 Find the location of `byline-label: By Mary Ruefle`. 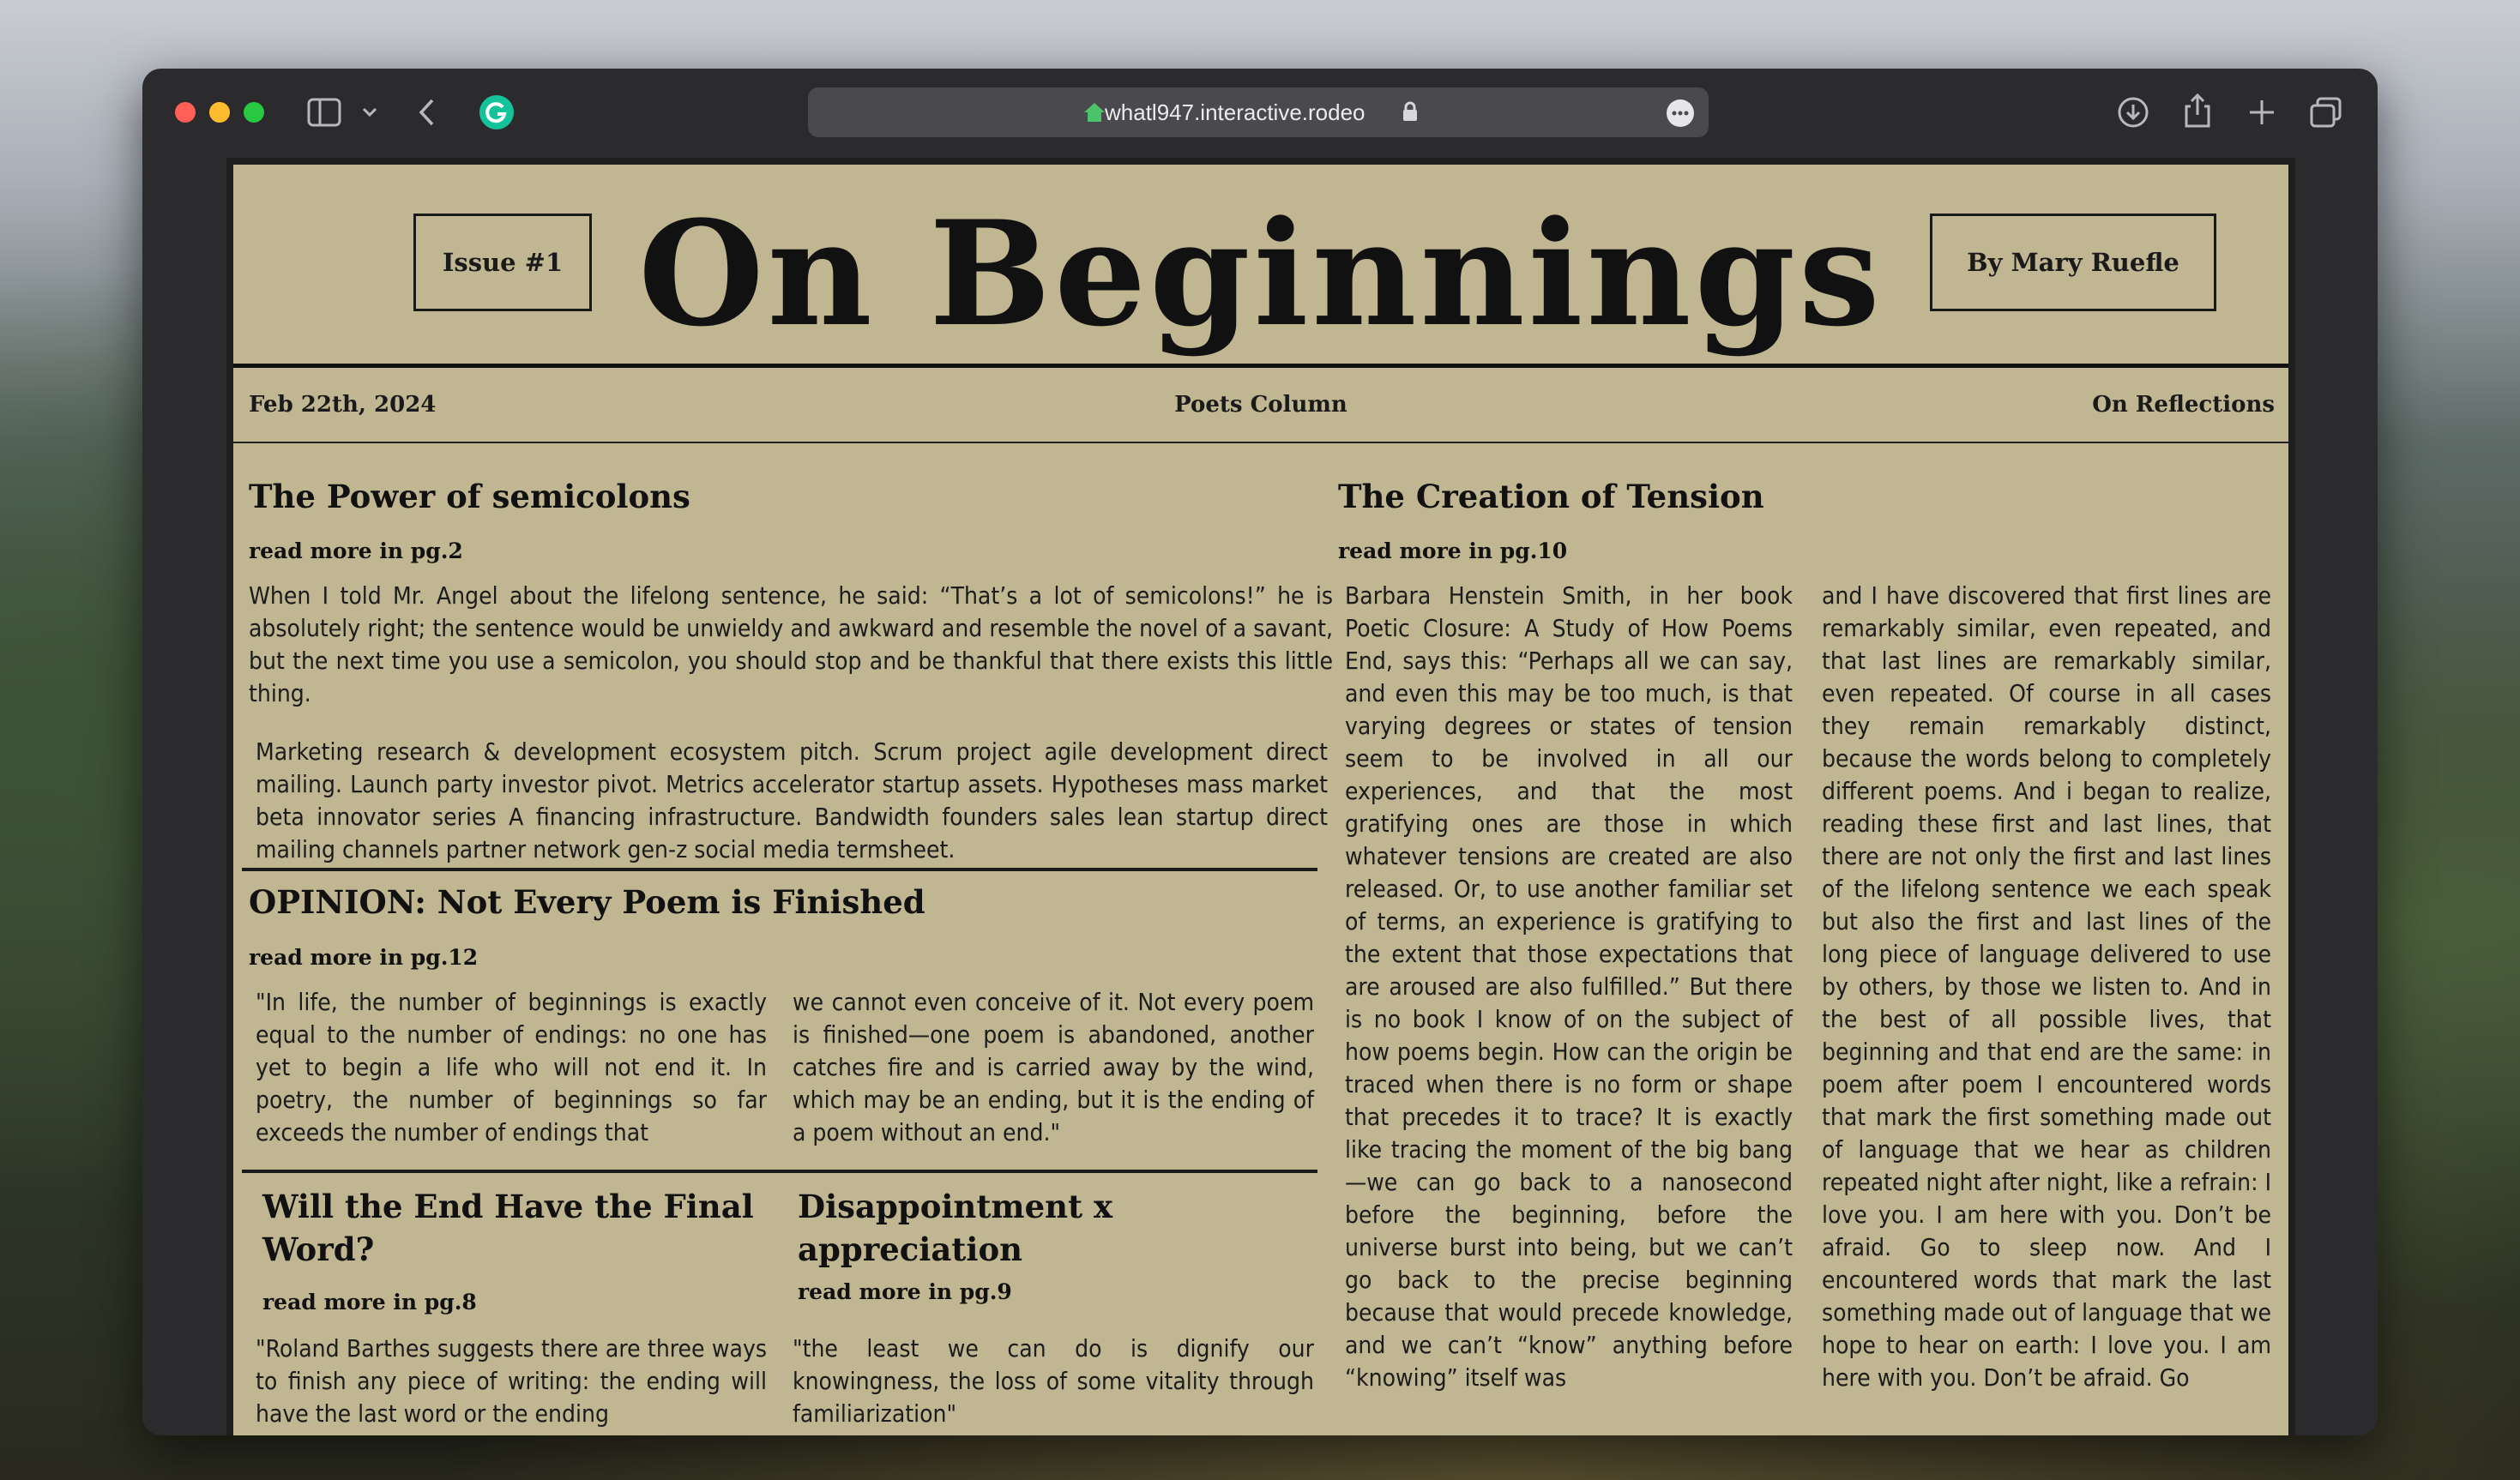

byline-label: By Mary Ruefle is located at coordinates (2073, 262).